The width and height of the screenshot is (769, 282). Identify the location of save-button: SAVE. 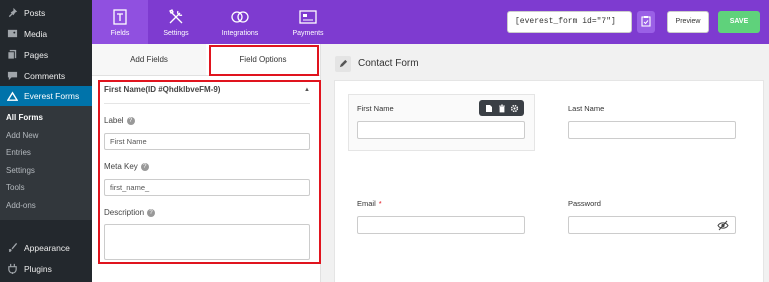
(739, 22).